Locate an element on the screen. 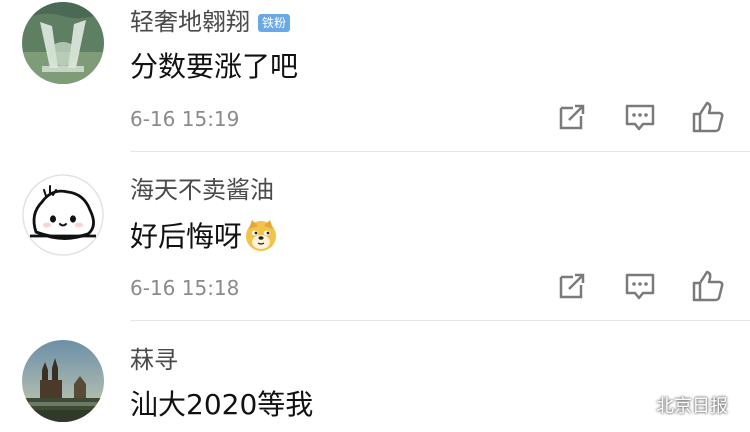 This screenshot has height=432, width=750. comment-username: 轻奢地翱翔 铁粉 is located at coordinates (210, 22).